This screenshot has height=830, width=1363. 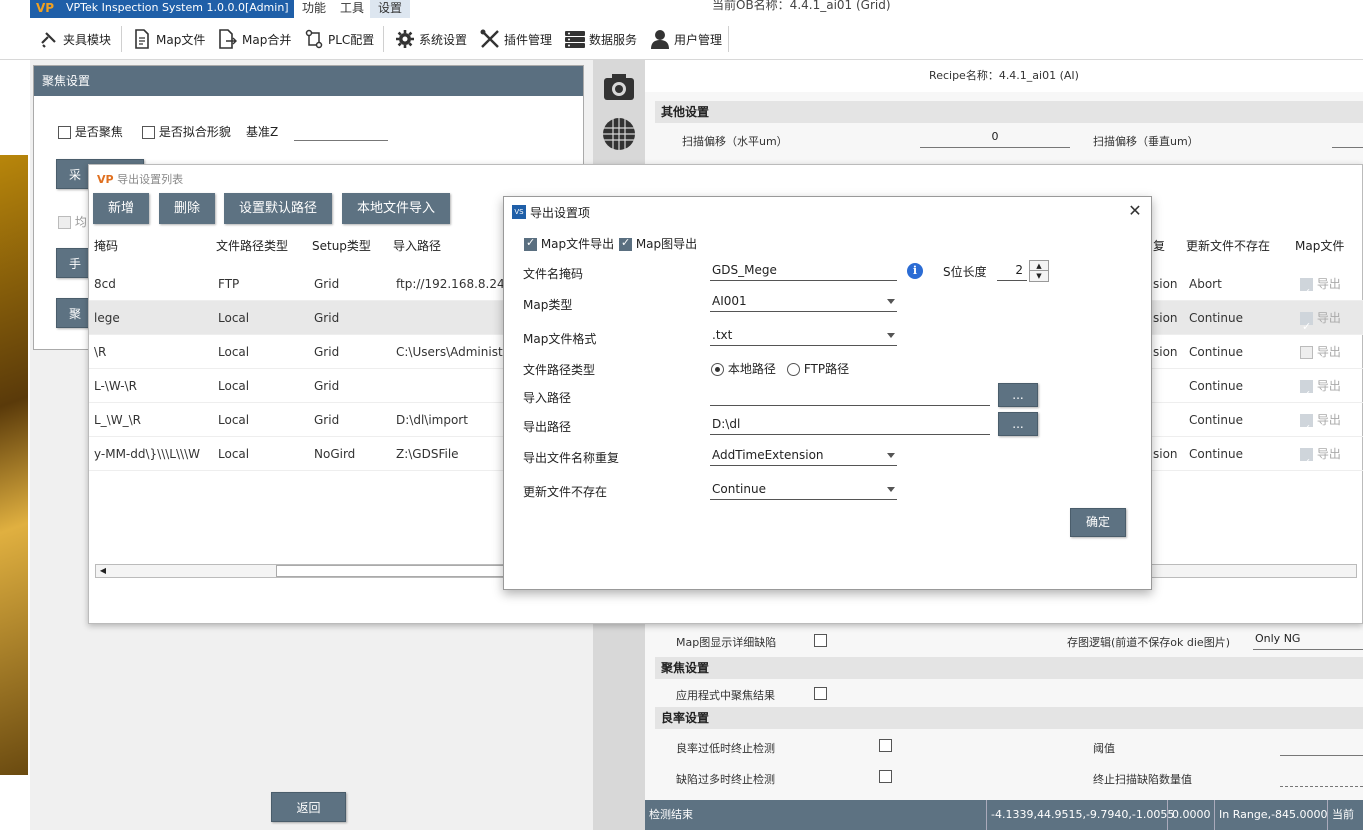 I want to click on export-path-input: D:\dl, so click(x=850, y=425).